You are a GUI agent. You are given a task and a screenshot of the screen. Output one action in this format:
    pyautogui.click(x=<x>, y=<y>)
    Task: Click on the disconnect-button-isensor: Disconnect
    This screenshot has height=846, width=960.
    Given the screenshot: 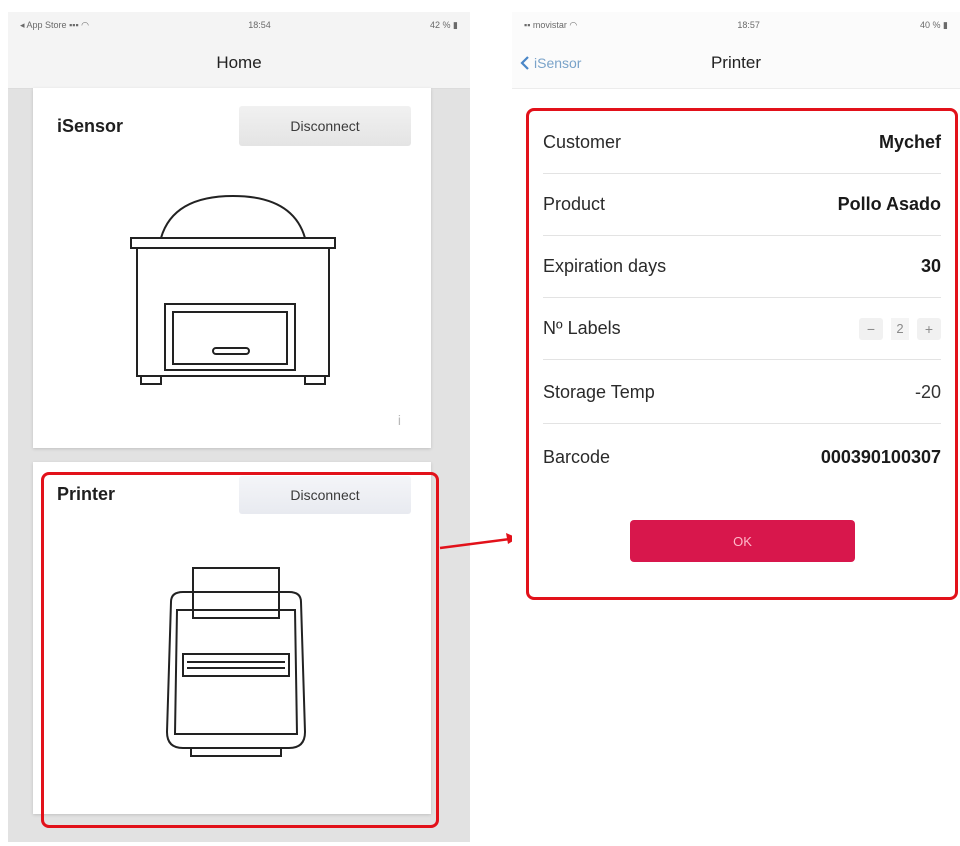 What is the action you would take?
    pyautogui.click(x=325, y=126)
    